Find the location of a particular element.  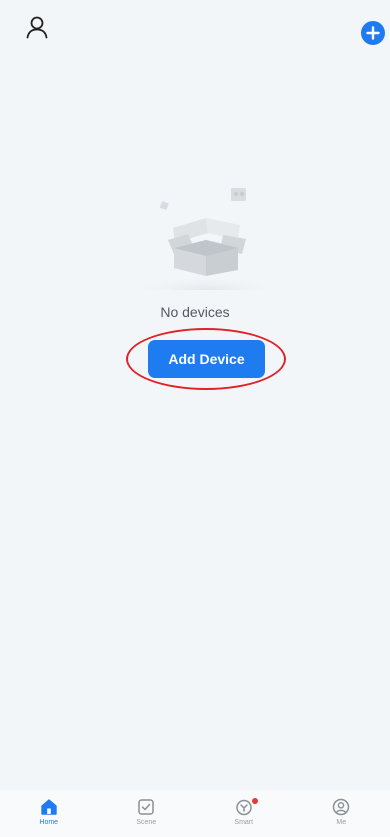

scene-checkbox-icon is located at coordinates (146, 807).